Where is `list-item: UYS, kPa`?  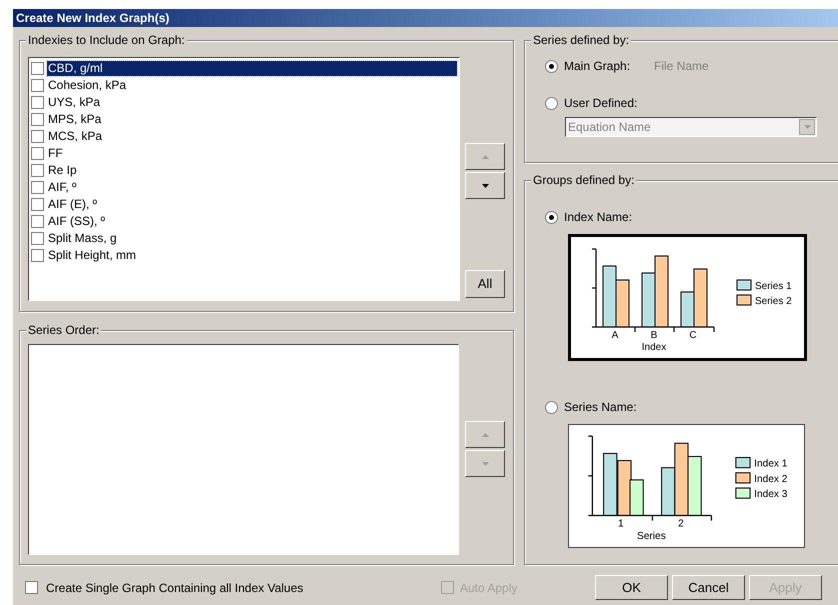
list-item: UYS, kPa is located at coordinates (252, 102).